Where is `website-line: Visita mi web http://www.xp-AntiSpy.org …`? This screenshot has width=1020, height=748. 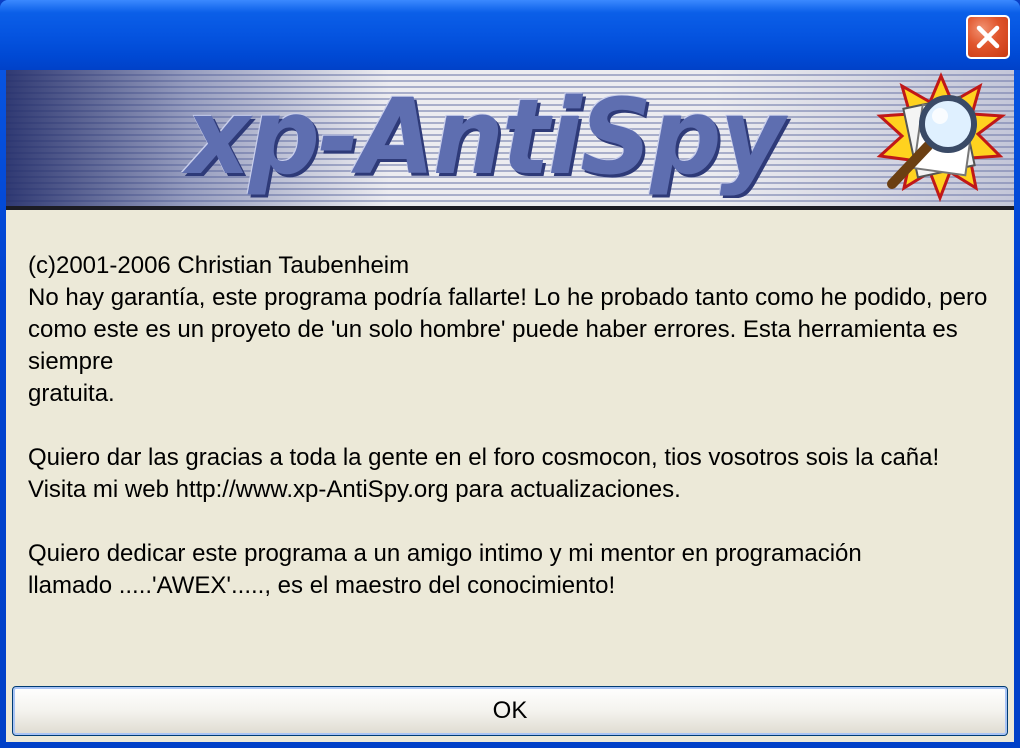
website-line: Visita mi web http://www.xp-AntiSpy.org … is located at coordinates (354, 489).